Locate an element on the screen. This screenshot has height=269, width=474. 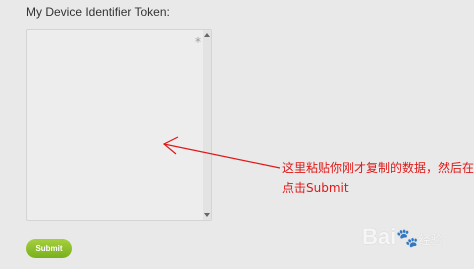
textarea-scrollbar is located at coordinates (207, 125).